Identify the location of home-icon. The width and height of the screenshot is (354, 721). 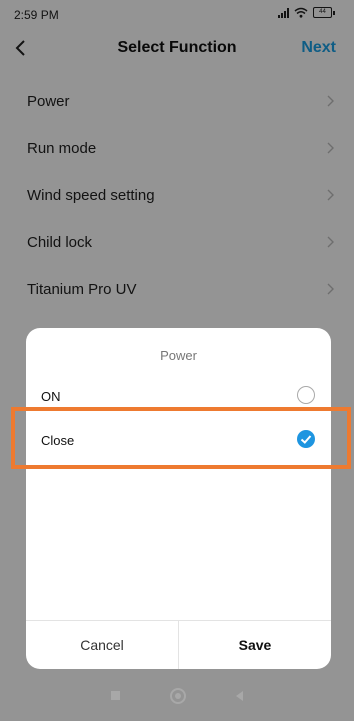
(178, 695).